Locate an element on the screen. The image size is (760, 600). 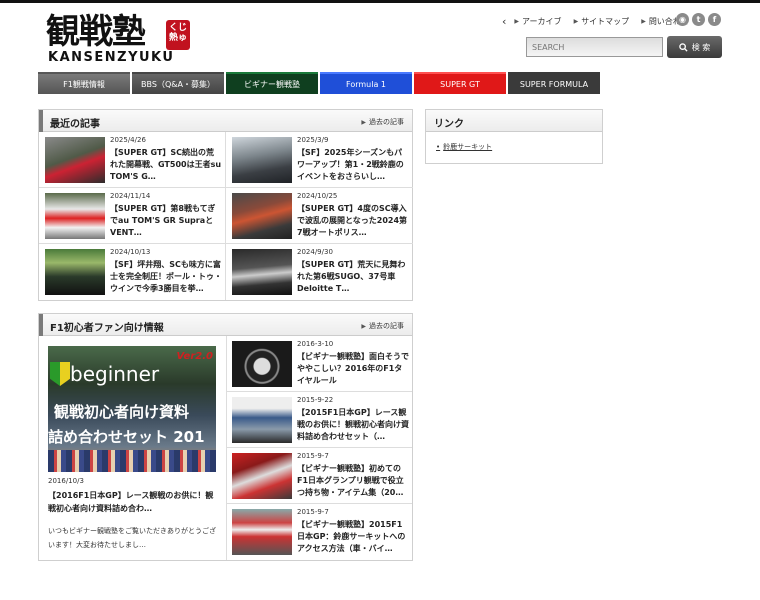
tab-super-gt: SUPER GT is located at coordinates (460, 83).